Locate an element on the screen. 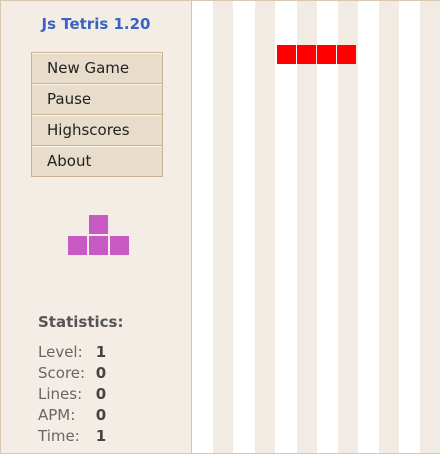 This screenshot has width=440, height=454. stat-level-label: Level: is located at coordinates (60, 352).